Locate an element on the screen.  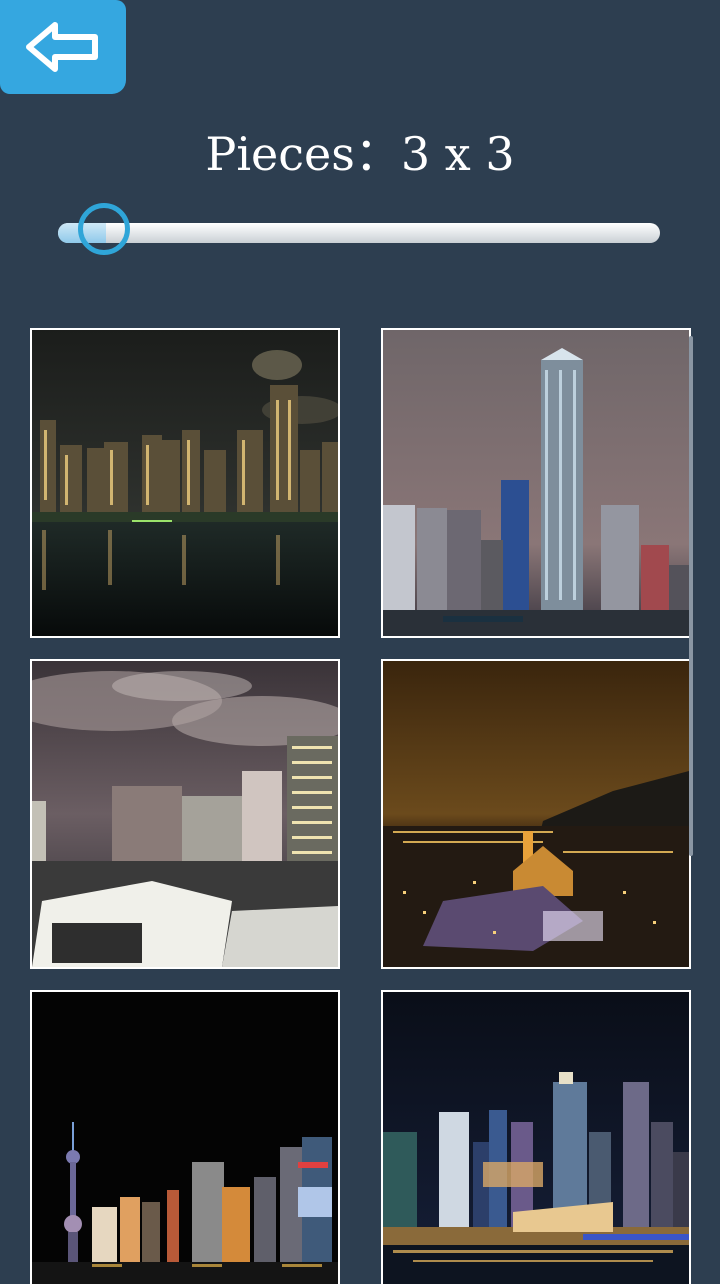
tv-tower-skyline-night-image is located at coordinates (185, 1138).